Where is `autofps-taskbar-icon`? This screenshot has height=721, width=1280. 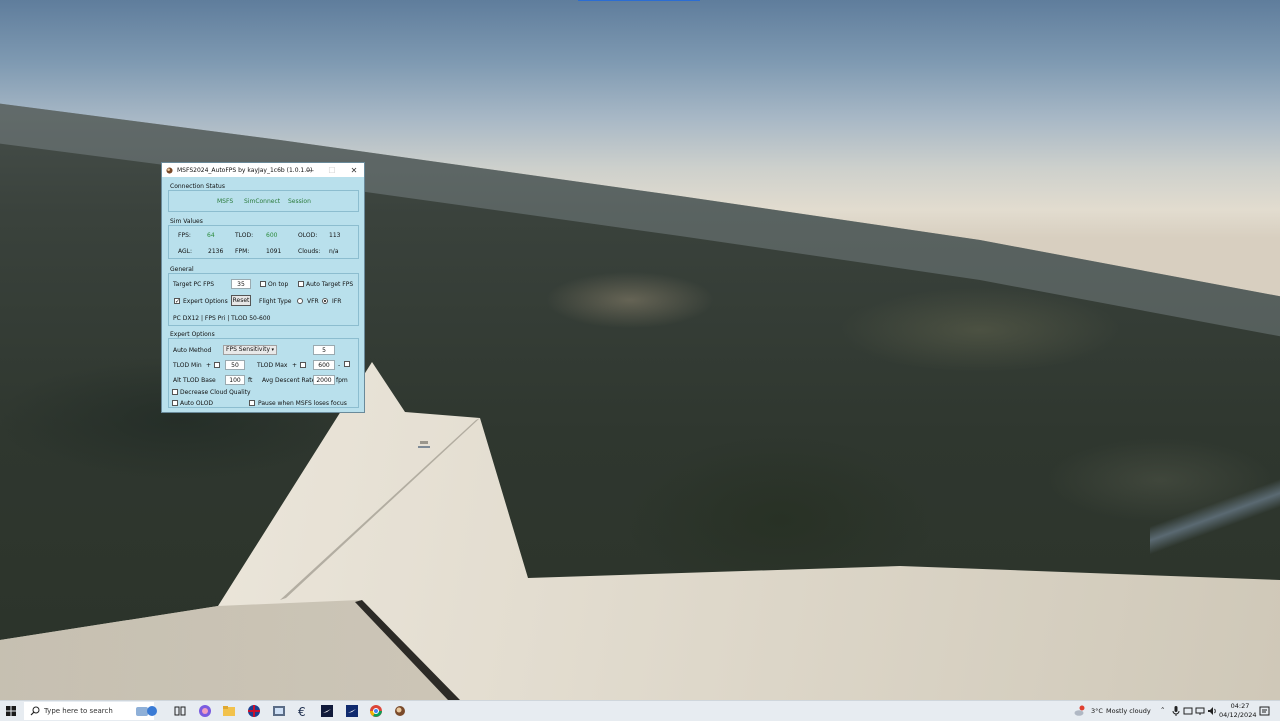
autofps-taskbar-icon is located at coordinates (400, 711).